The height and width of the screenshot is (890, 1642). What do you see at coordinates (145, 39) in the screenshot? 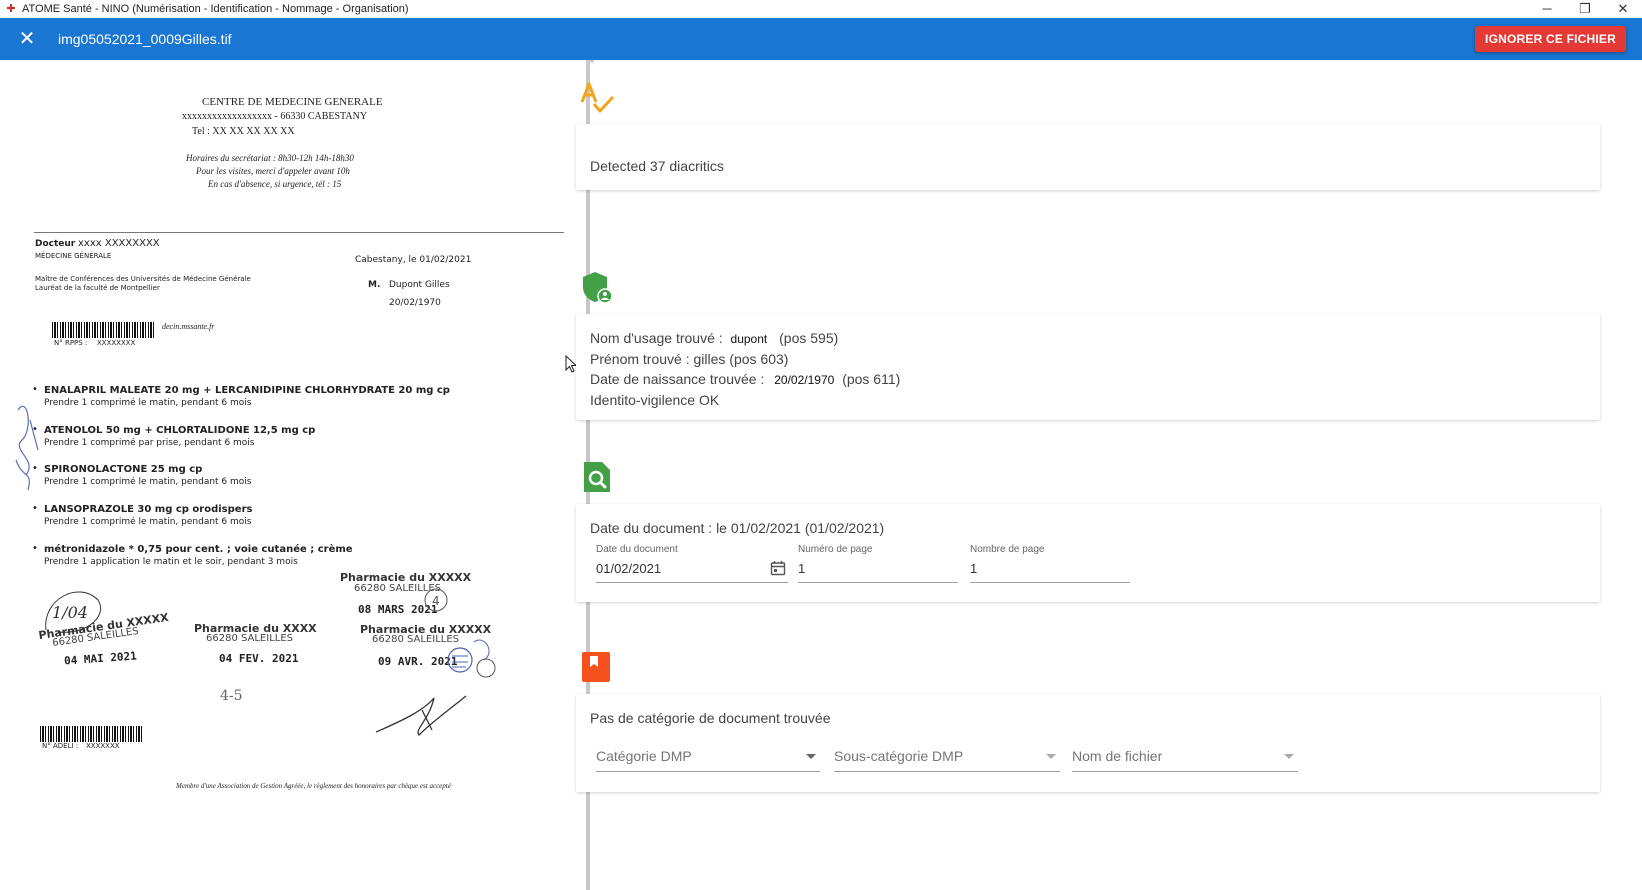
I see `file-name: img05052021_0009Gilles.tif` at bounding box center [145, 39].